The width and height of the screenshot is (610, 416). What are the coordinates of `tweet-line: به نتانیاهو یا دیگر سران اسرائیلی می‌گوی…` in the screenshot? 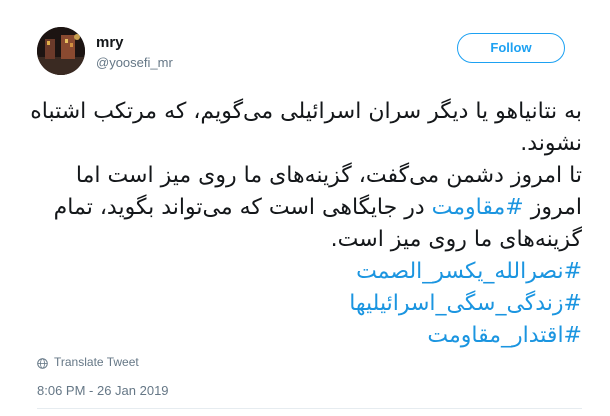 It's located at (302, 112).